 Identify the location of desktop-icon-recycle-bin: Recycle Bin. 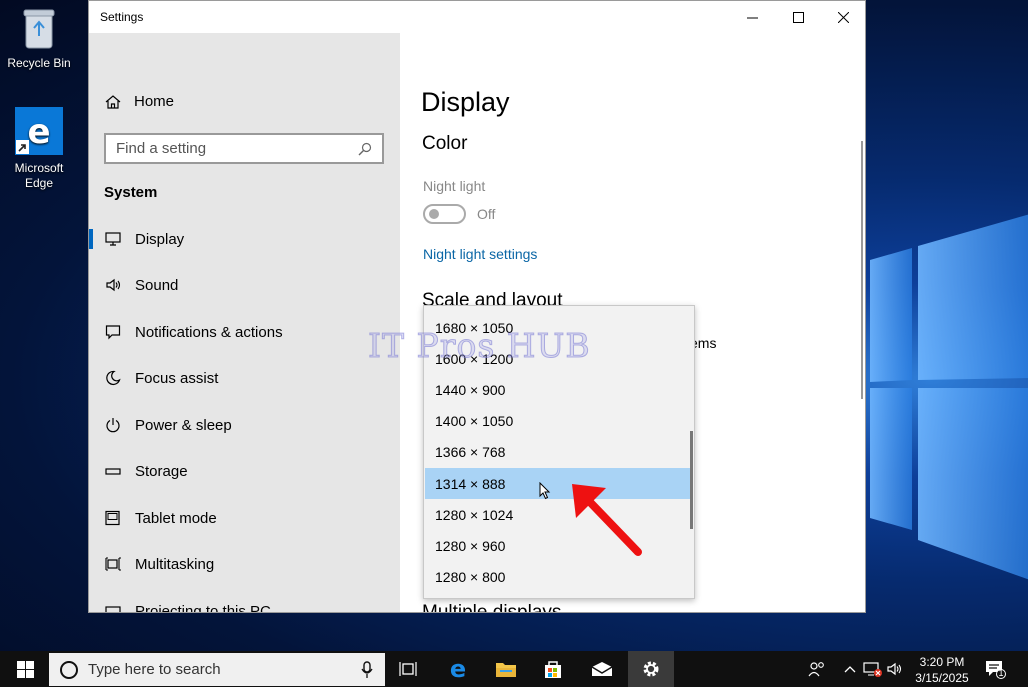
(39, 38).